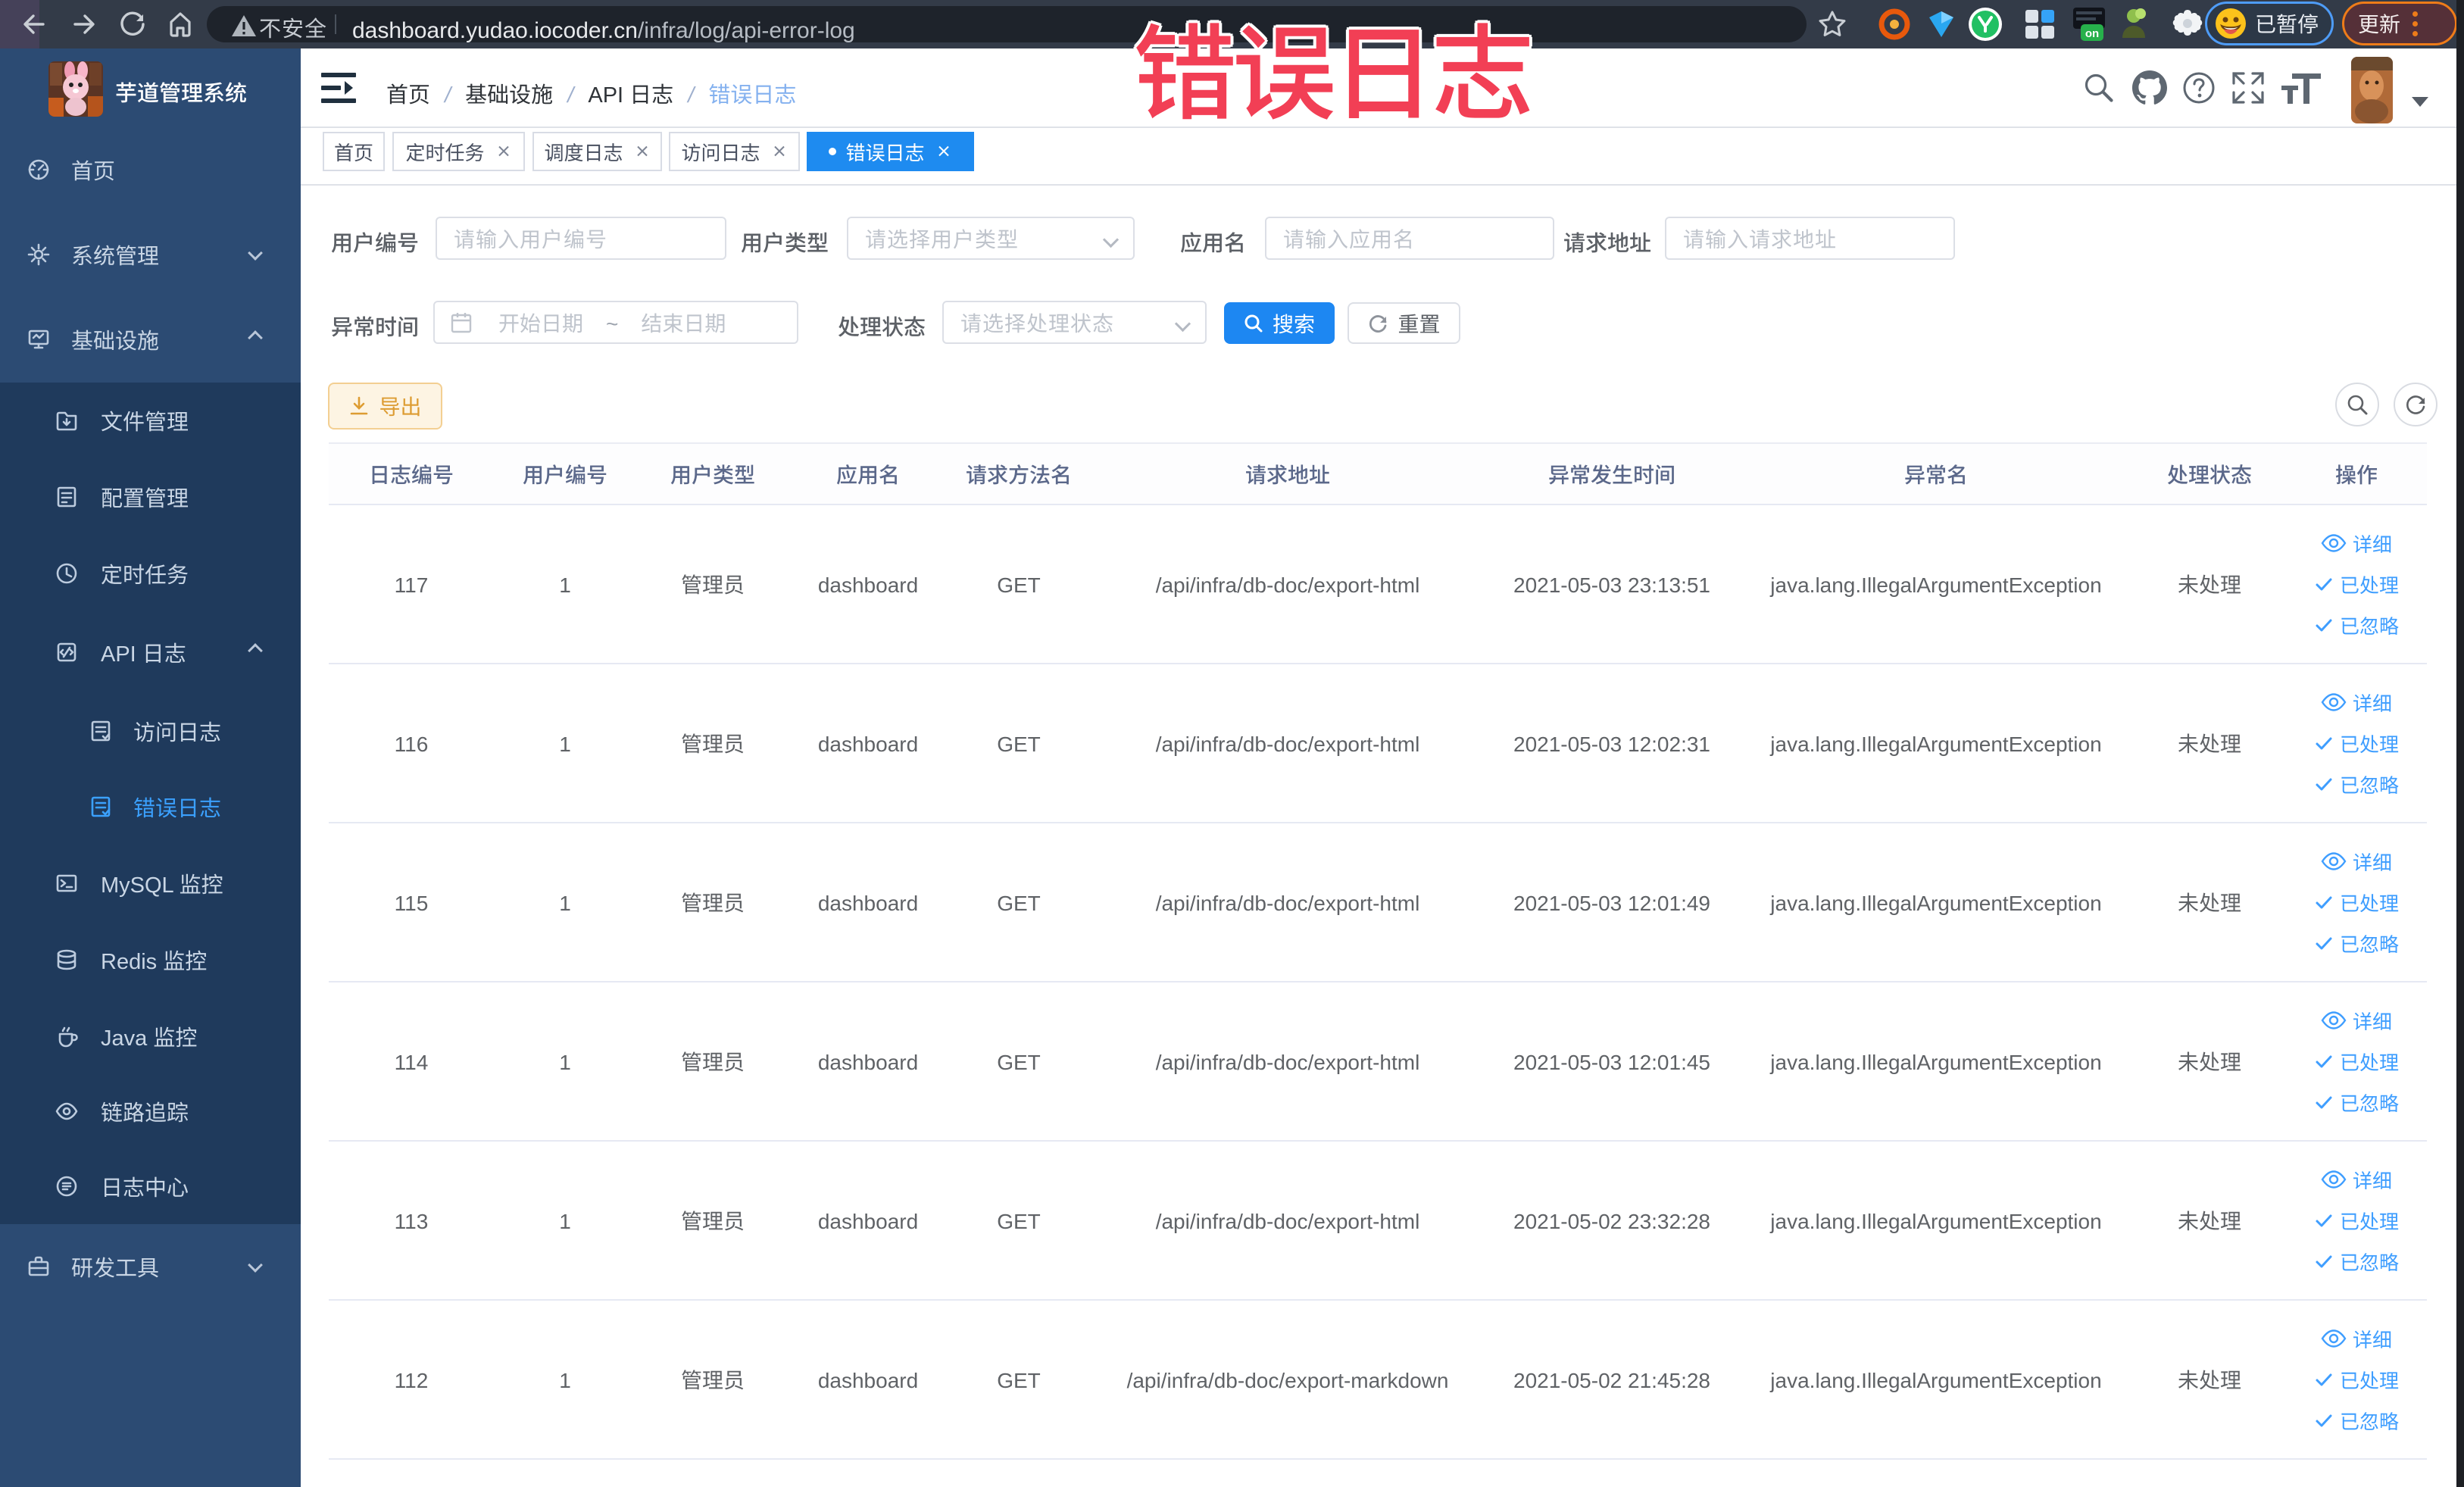 This screenshot has width=2464, height=1487. What do you see at coordinates (2092, 33) in the screenshot?
I see `svg-text: on` at bounding box center [2092, 33].